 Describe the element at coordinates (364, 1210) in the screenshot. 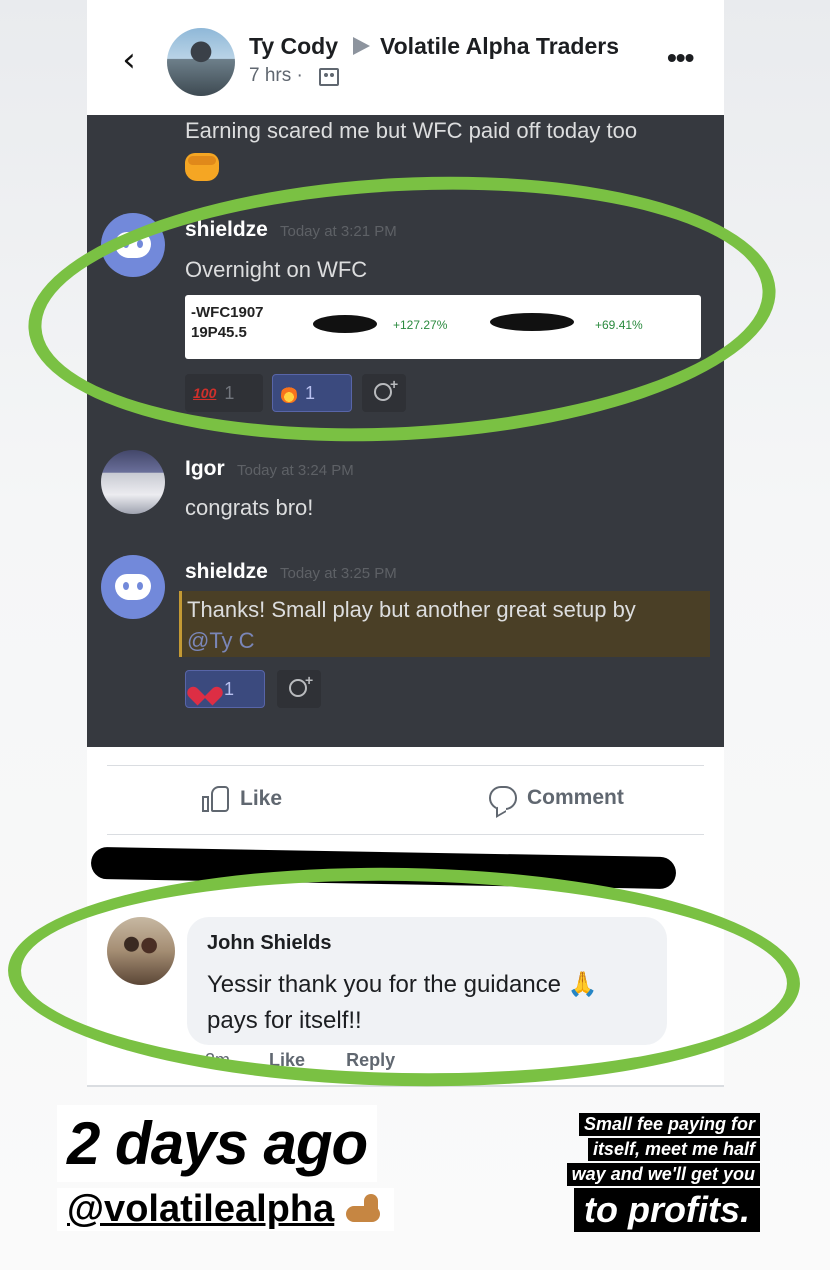

I see `flexed-biceps-icon` at that location.